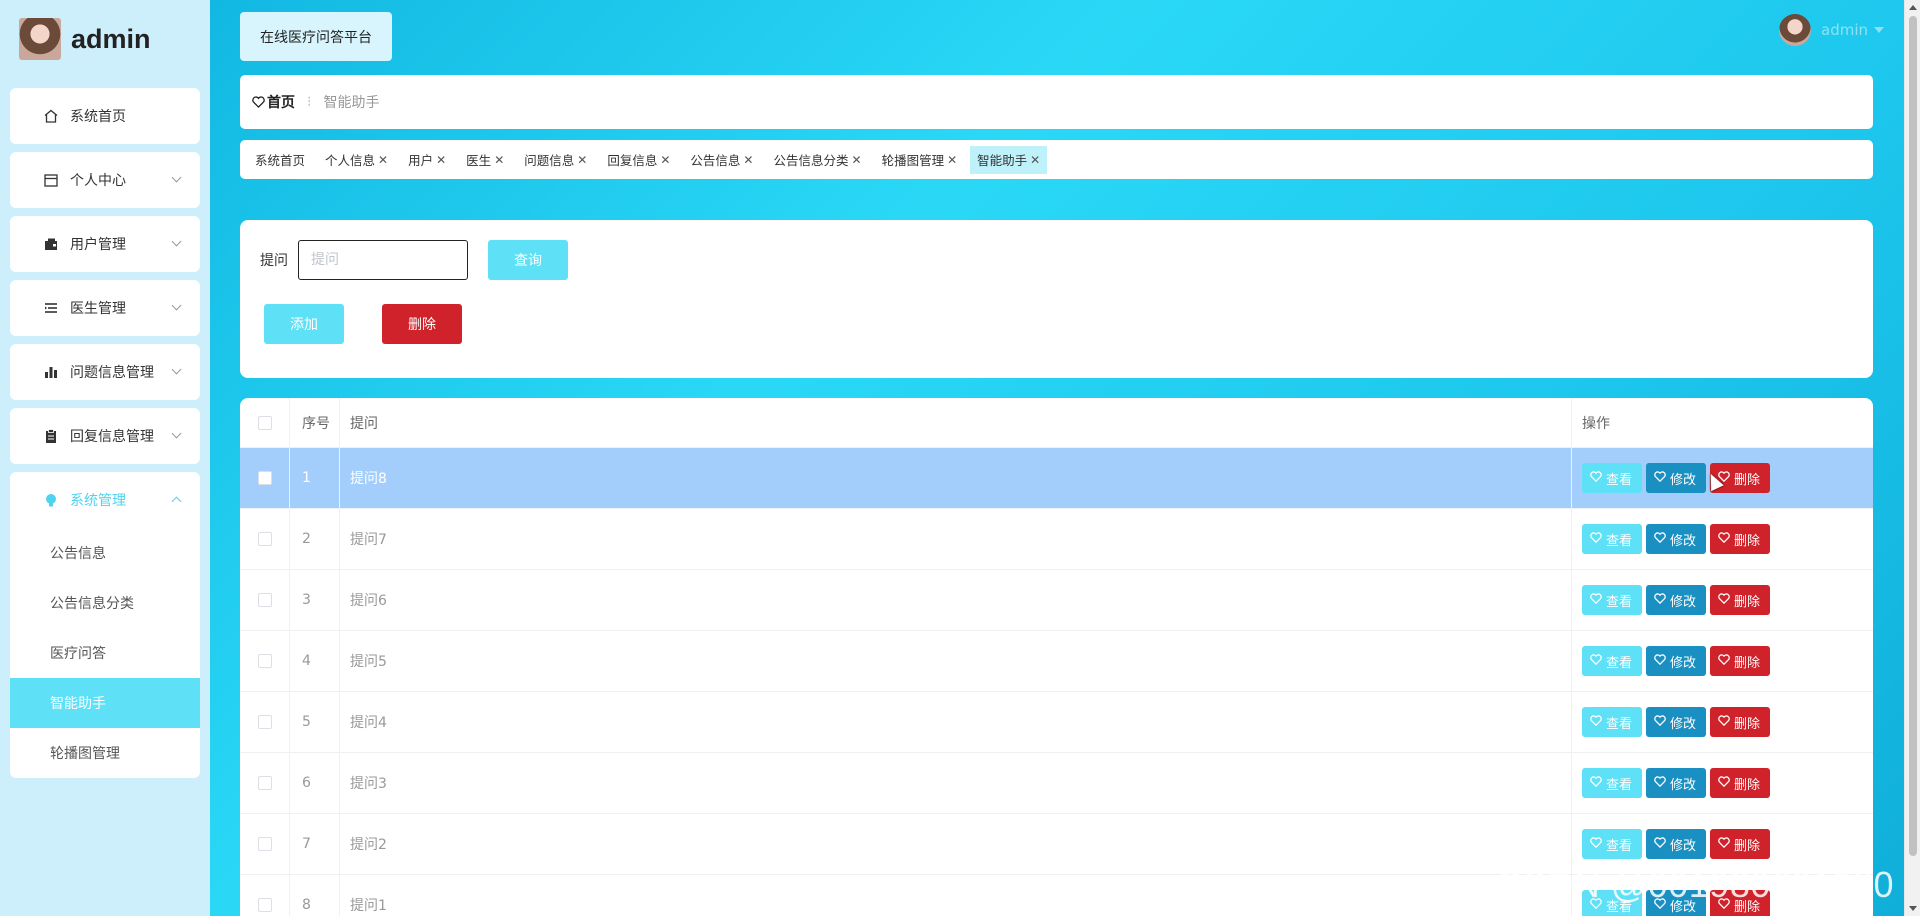  Describe the element at coordinates (315, 539) in the screenshot. I see `row-index: 2` at that location.